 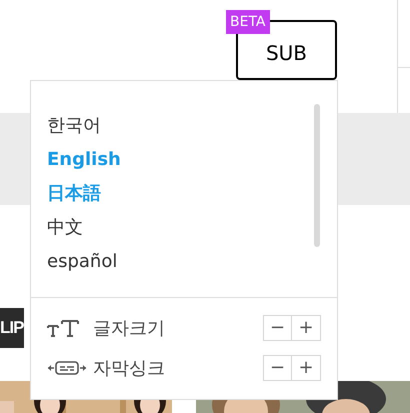 What do you see at coordinates (317, 175) in the screenshot?
I see `scrollbar` at bounding box center [317, 175].